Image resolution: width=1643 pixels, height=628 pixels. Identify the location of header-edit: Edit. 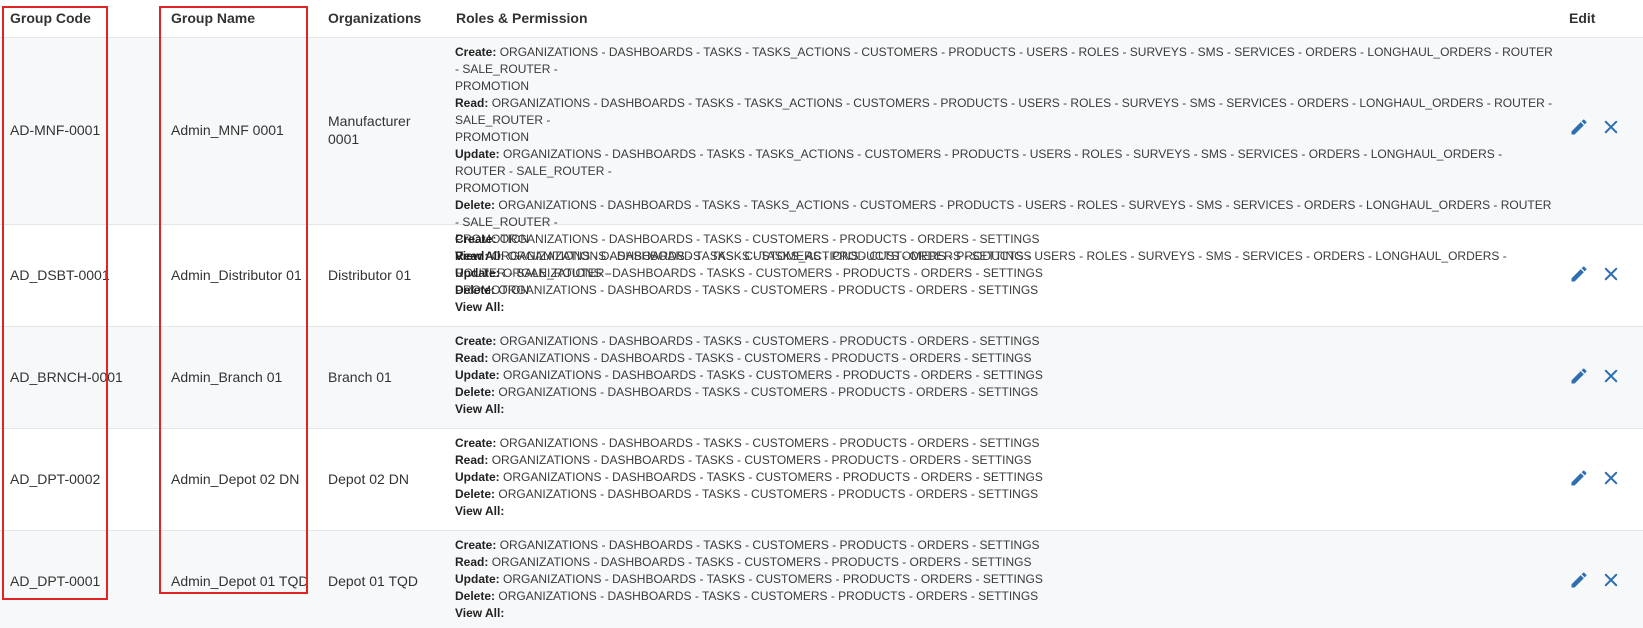
(1582, 18).